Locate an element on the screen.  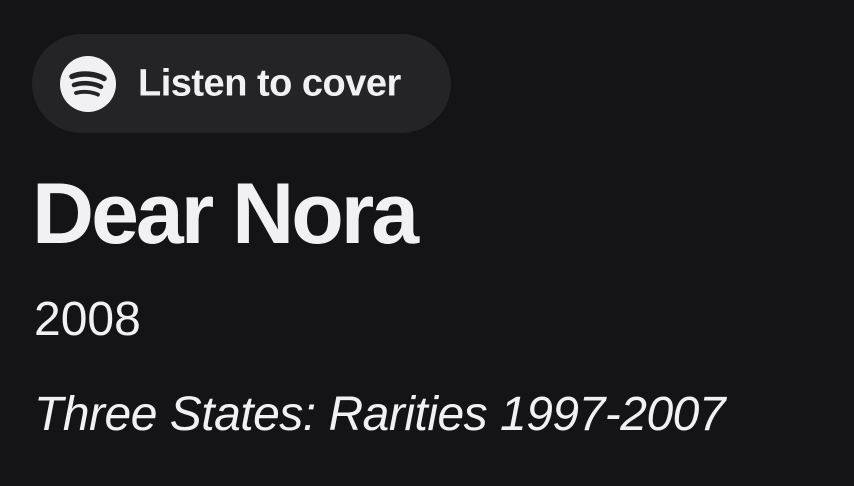
album-name: Three States: Rarities 1997-2007 is located at coordinates (380, 414).